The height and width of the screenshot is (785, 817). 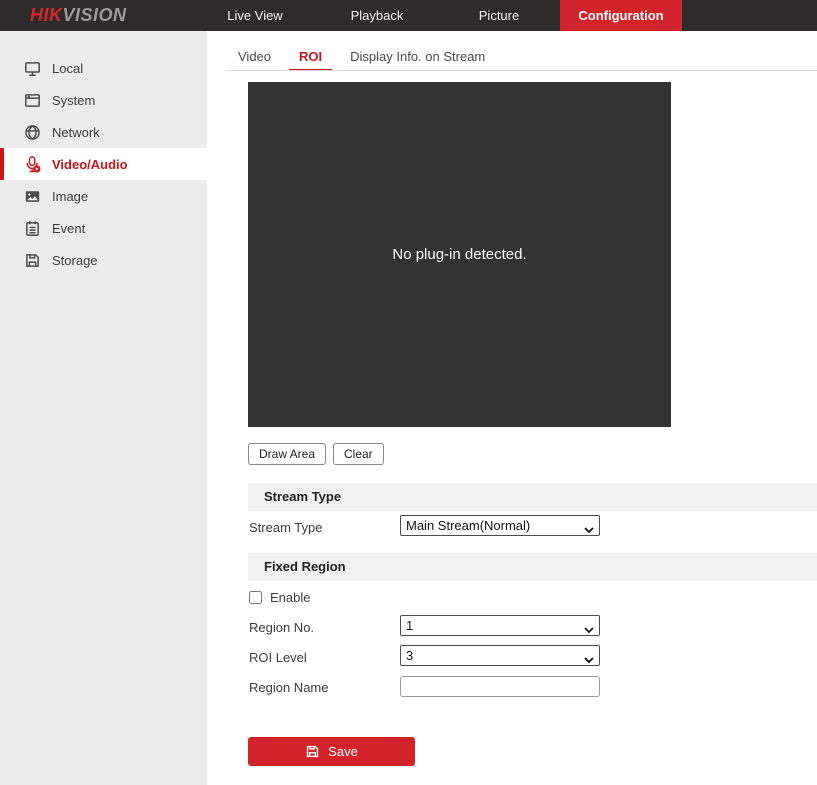 What do you see at coordinates (532, 497) in the screenshot?
I see `stream-type-section-header: Stream Type` at bounding box center [532, 497].